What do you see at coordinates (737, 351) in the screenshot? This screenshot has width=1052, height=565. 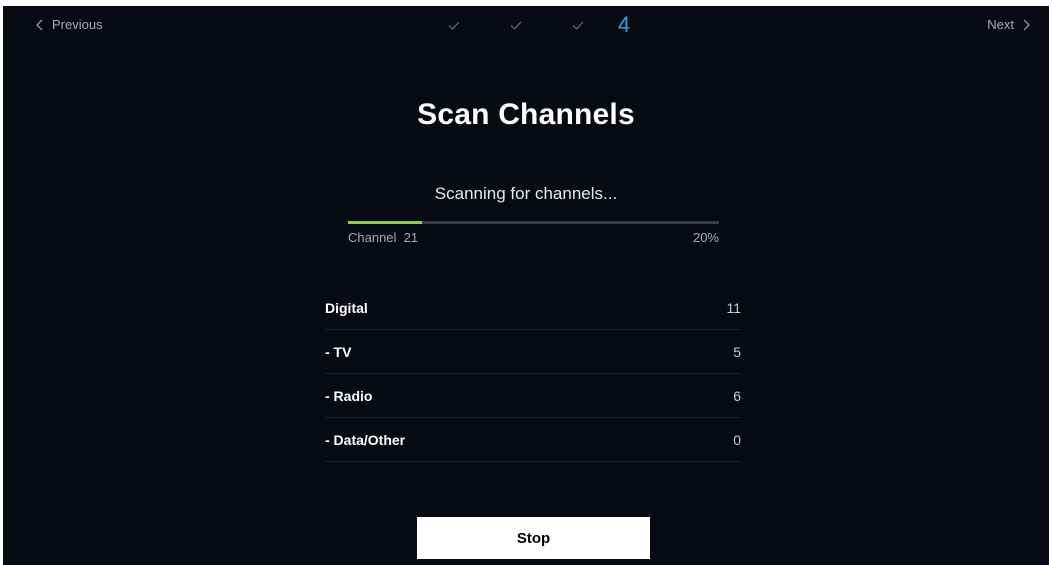 I see `count-value: 5` at bounding box center [737, 351].